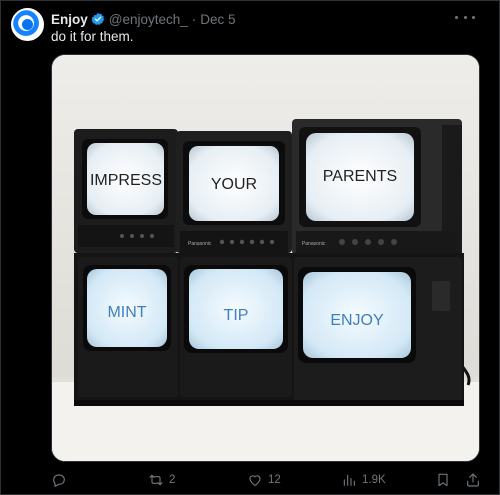  Describe the element at coordinates (443, 480) in the screenshot. I see `bookmark-icon` at that location.